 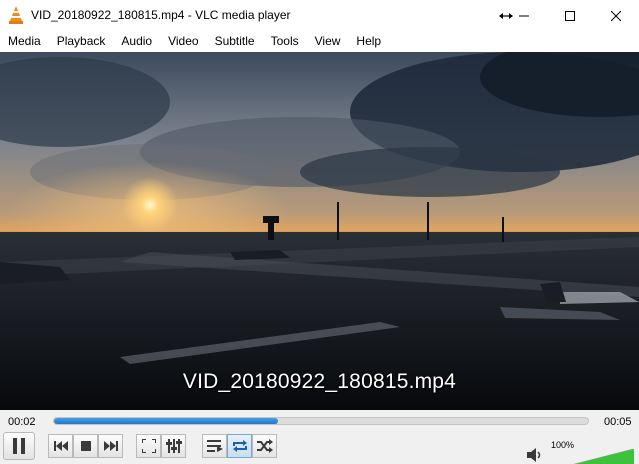 I want to click on loop-icon, so click(x=239, y=446).